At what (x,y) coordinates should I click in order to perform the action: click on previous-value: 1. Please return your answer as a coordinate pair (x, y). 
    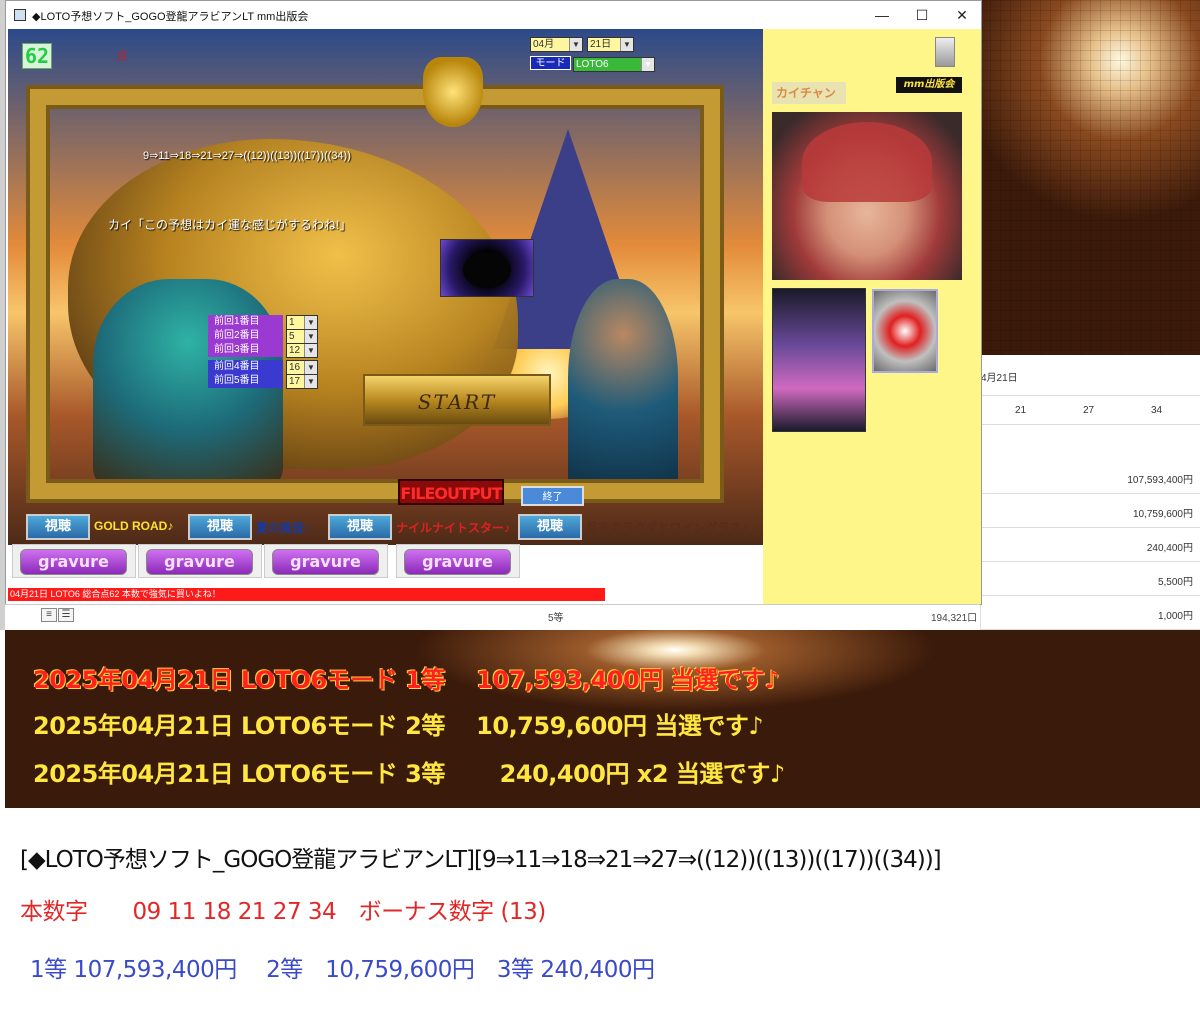
    Looking at the image, I should click on (292, 322).